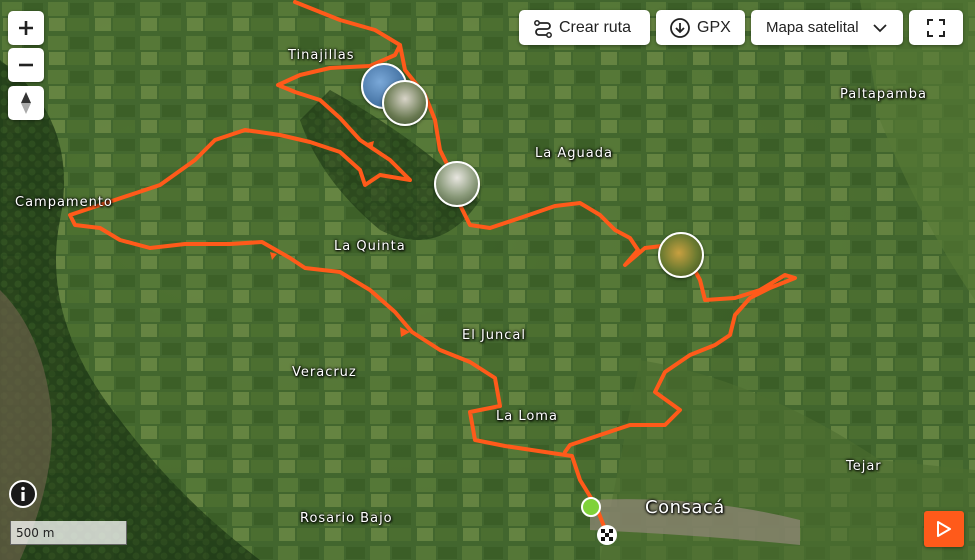 This screenshot has height=560, width=975. What do you see at coordinates (812, 27) in the screenshot?
I see `map-type-value: Mapa satelital` at bounding box center [812, 27].